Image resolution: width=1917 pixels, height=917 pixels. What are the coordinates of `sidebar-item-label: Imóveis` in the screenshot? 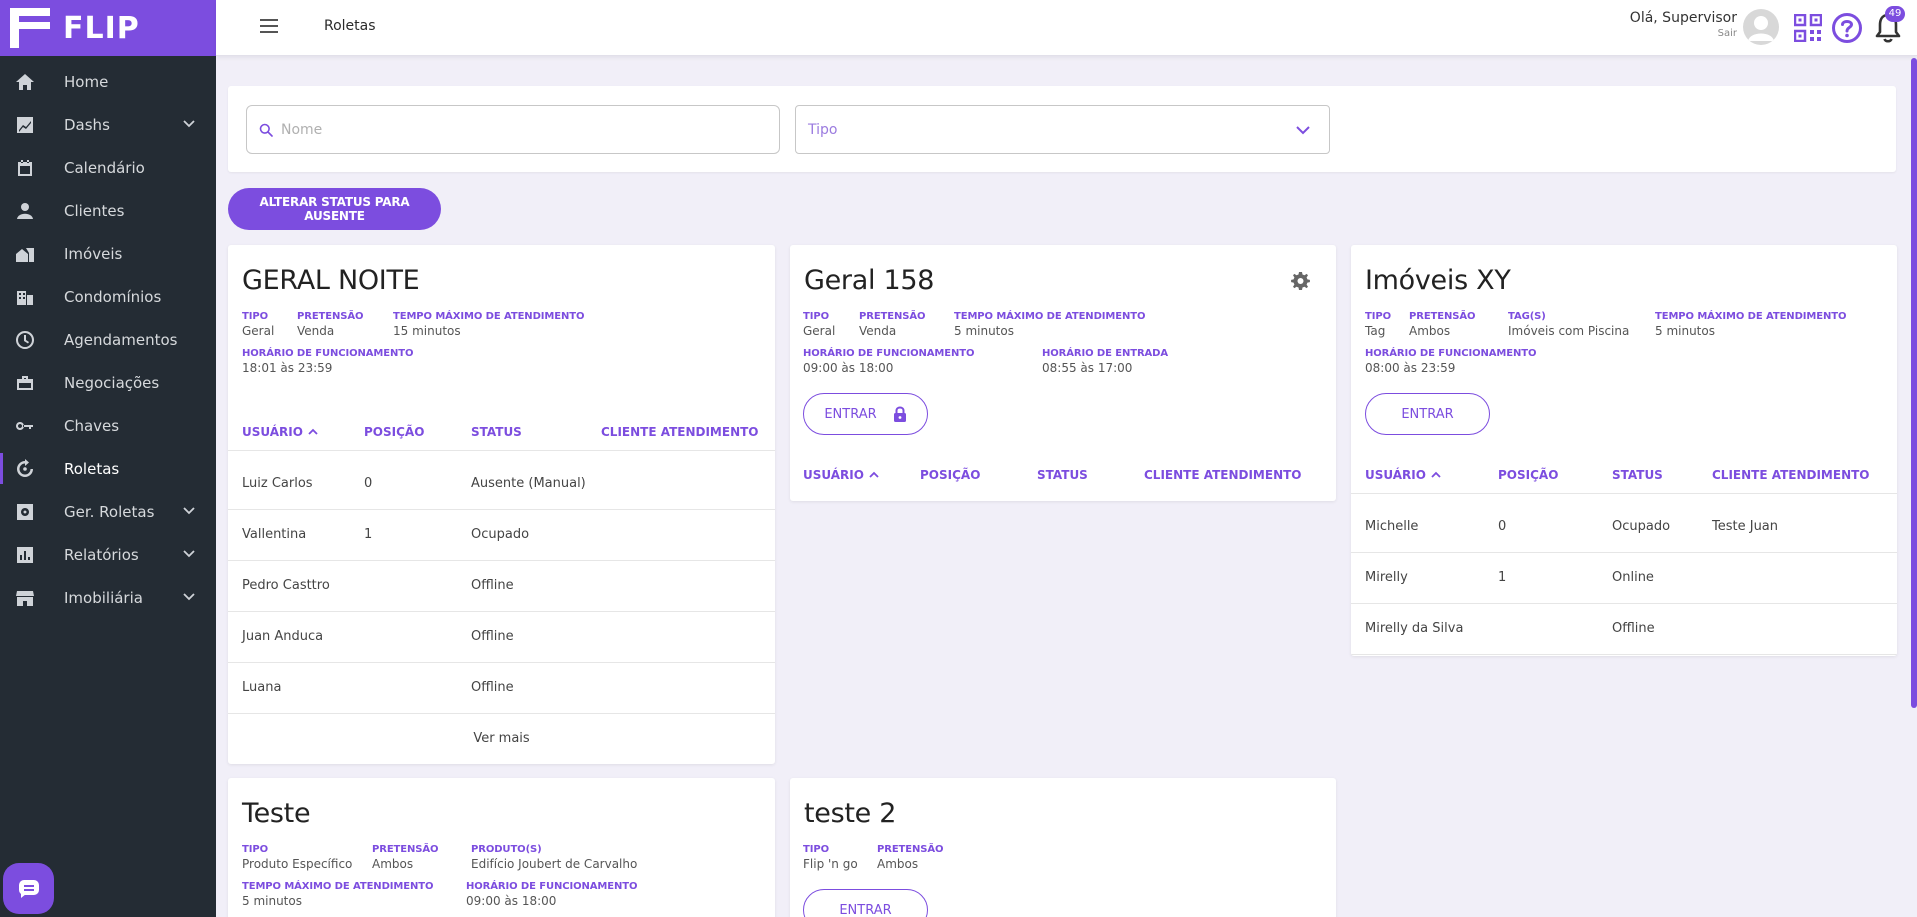 It's located at (93, 253).